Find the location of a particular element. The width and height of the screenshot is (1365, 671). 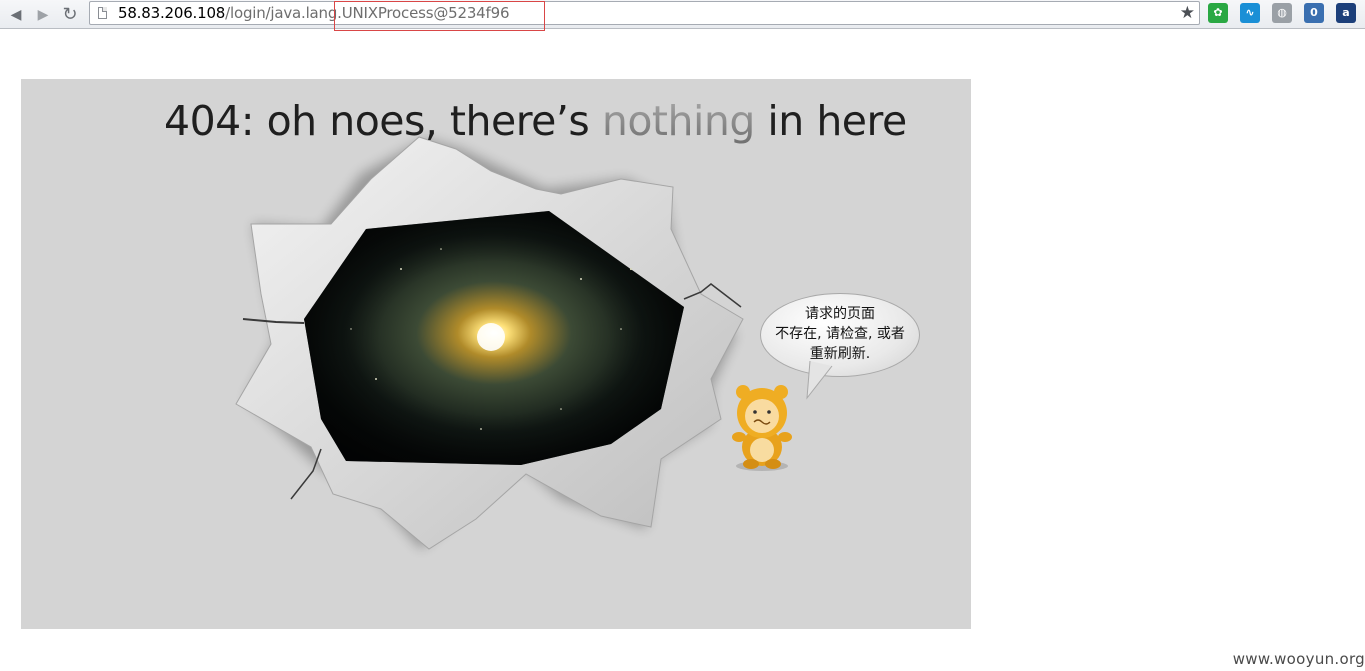

translate-extension-icon: a is located at coordinates (1346, 13).